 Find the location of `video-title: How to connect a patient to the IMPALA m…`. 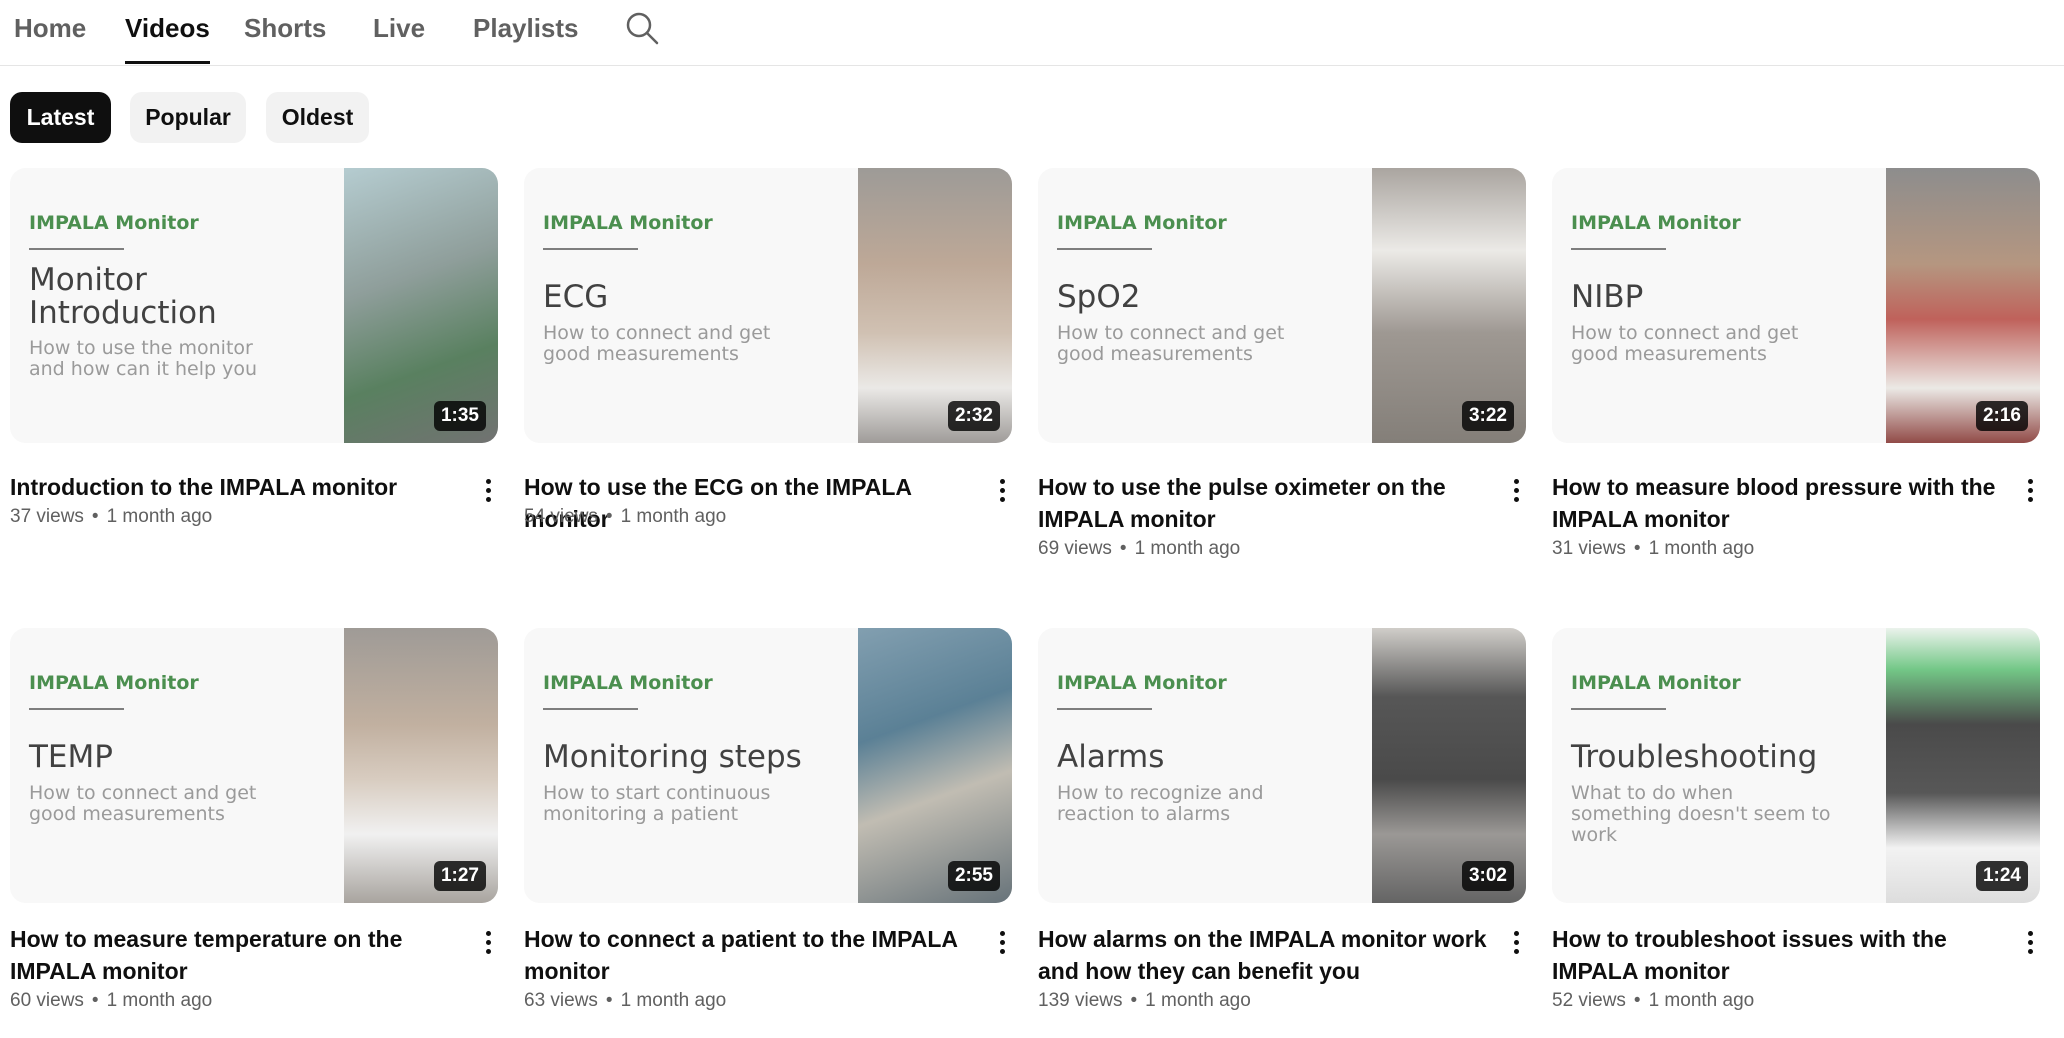

video-title: How to connect a patient to the IMPALA m… is located at coordinates (750, 955).